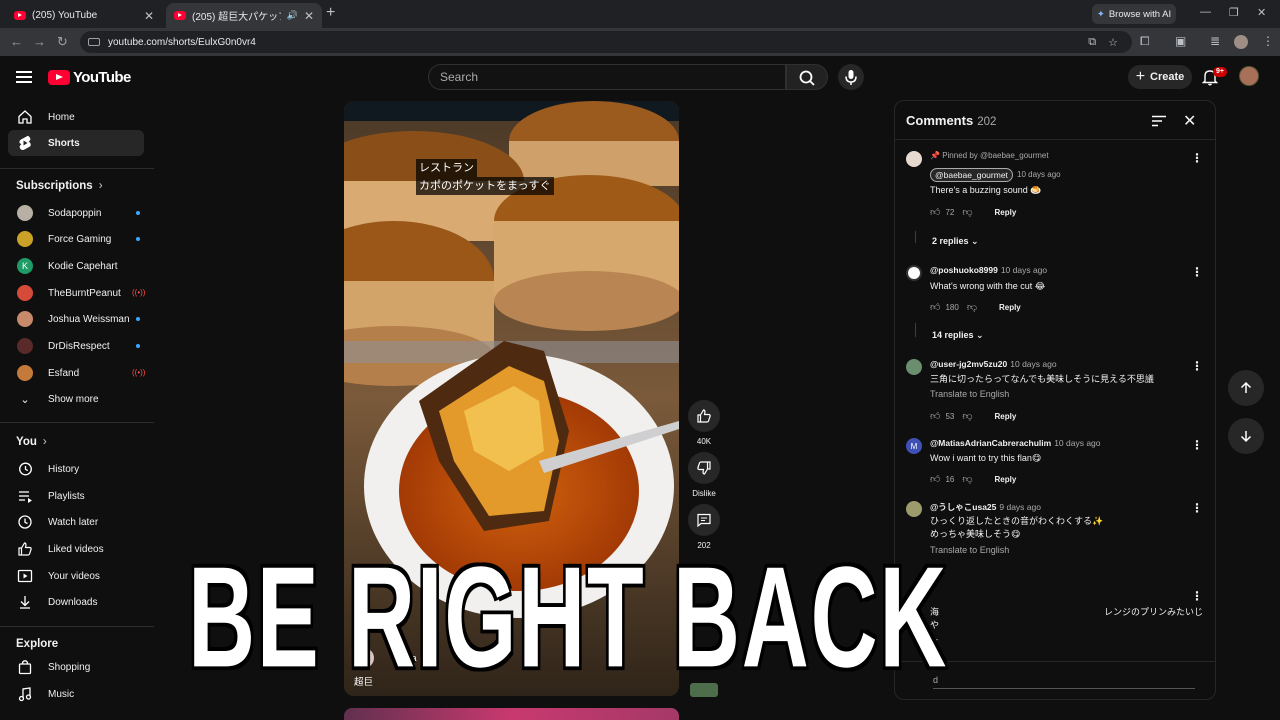 This screenshot has height=720, width=1280. What do you see at coordinates (138, 319) in the screenshot?
I see `new-content-dot` at bounding box center [138, 319].